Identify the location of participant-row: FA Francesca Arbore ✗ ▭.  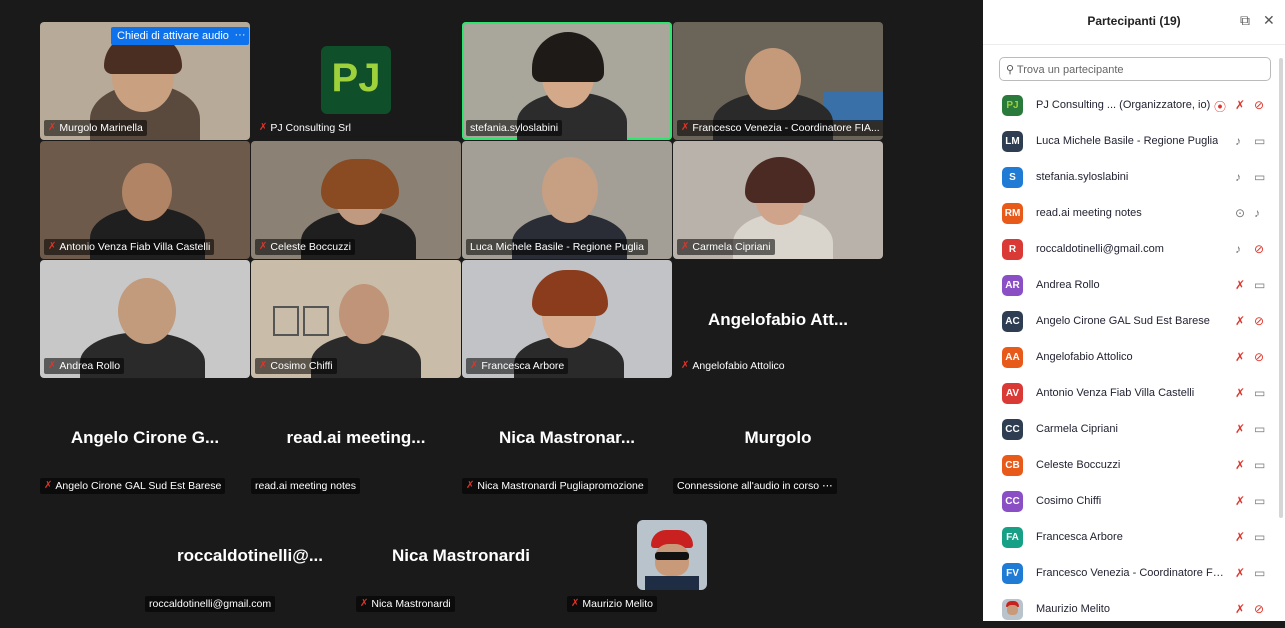
(1134, 538).